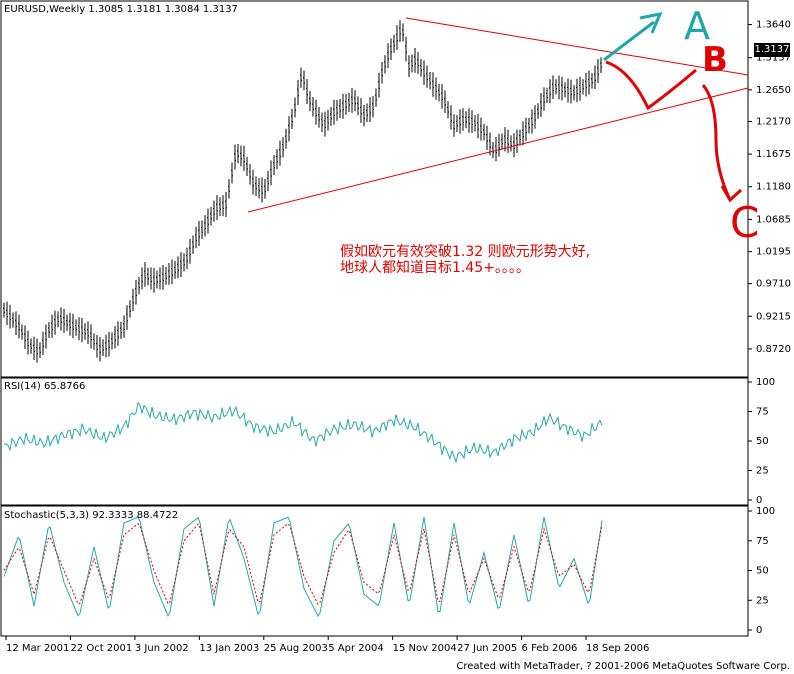  What do you see at coordinates (773, 219) in the screenshot?
I see `y-tick-label: 1.0685` at bounding box center [773, 219].